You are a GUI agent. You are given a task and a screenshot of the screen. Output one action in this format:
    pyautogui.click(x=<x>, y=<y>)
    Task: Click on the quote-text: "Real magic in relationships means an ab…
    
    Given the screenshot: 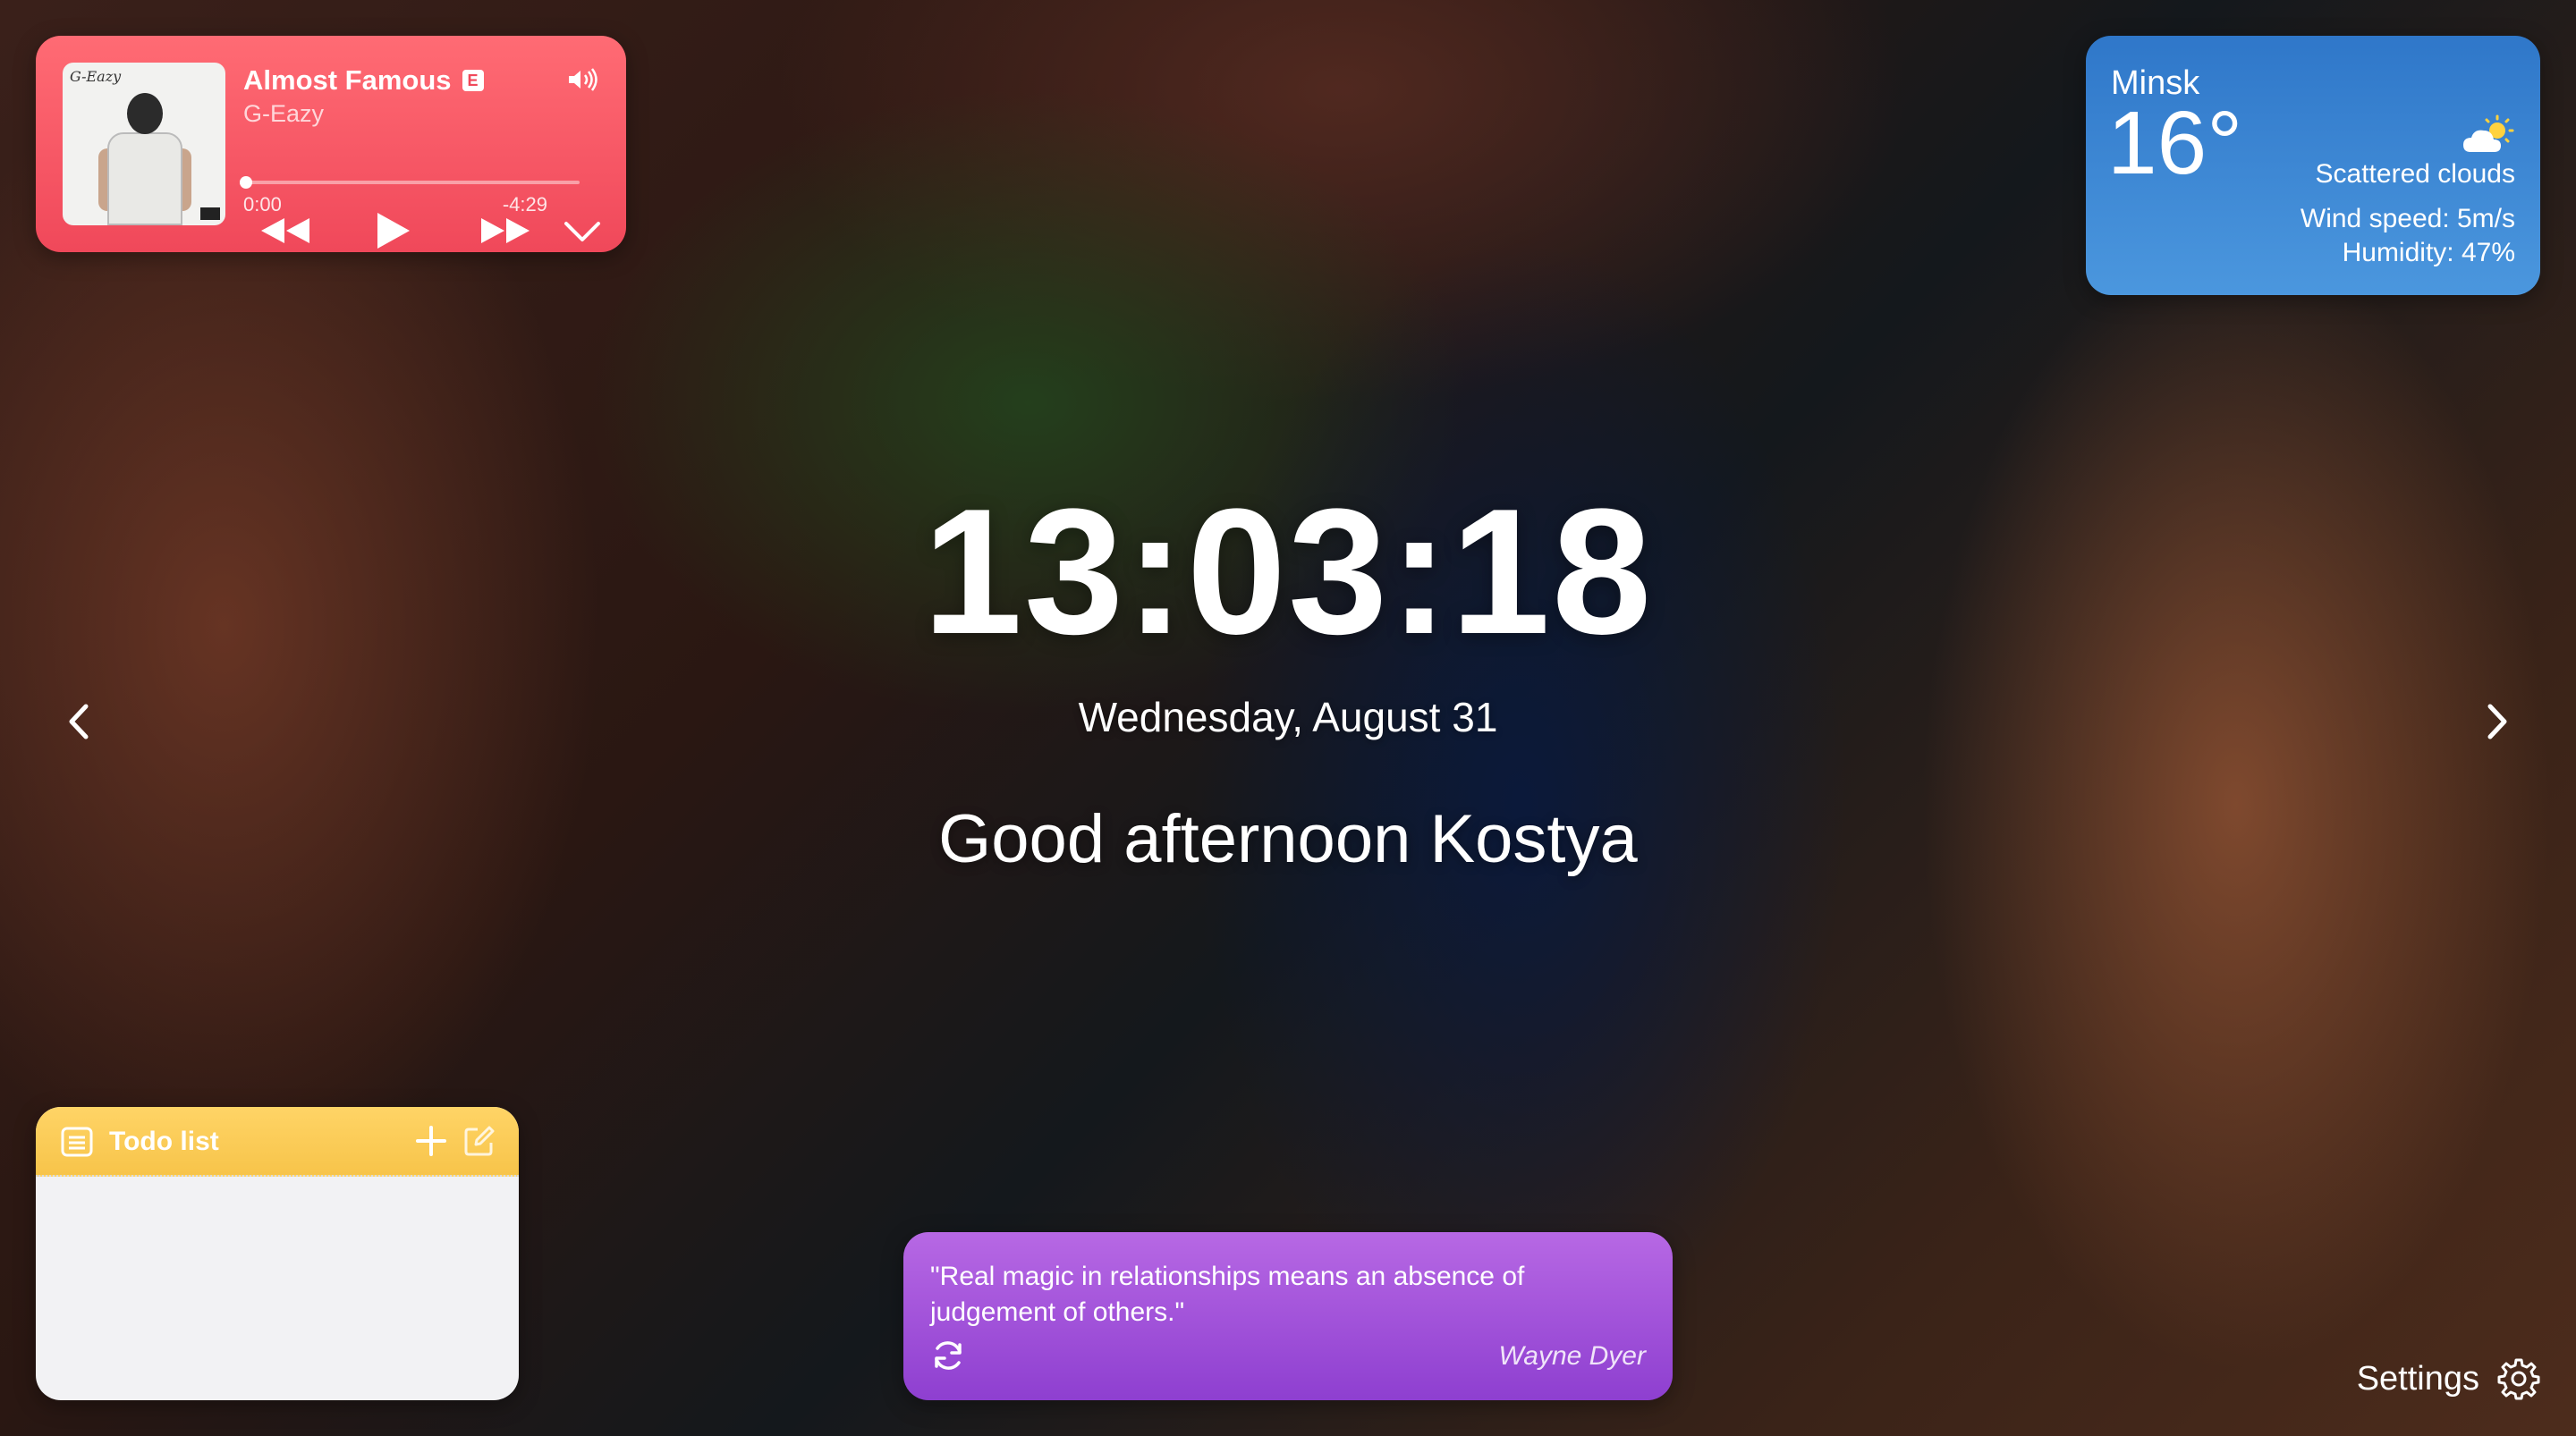 What is the action you would take?
    pyautogui.click(x=1227, y=1294)
    